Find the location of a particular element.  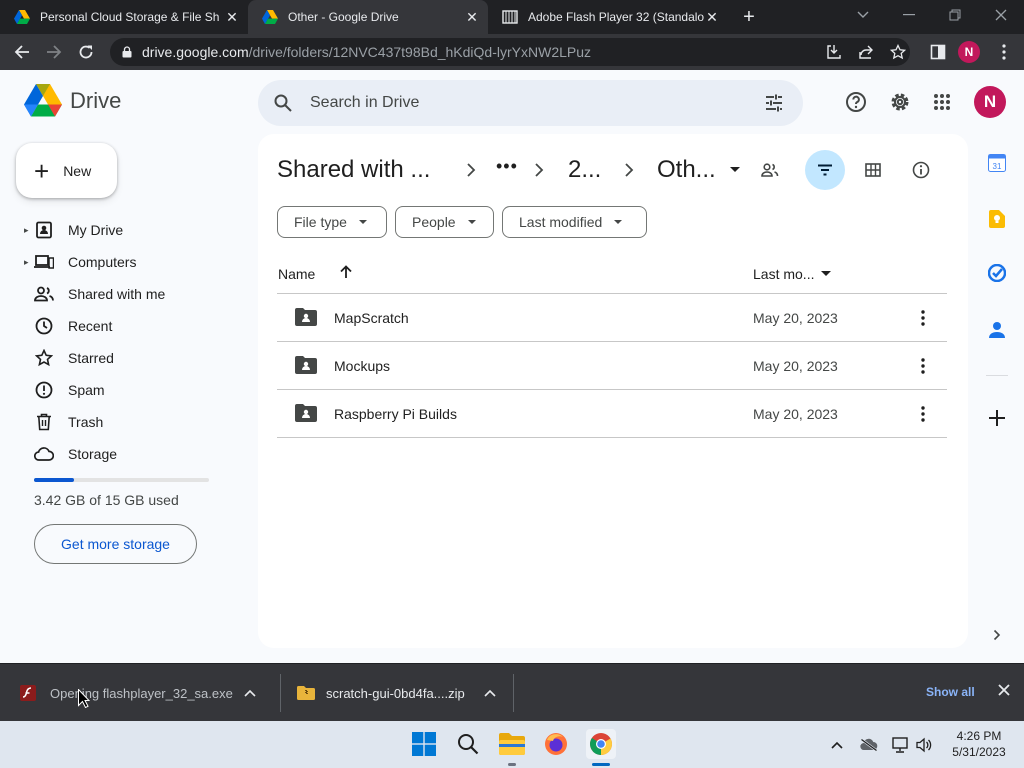

google-apps-icon is located at coordinates (942, 102).